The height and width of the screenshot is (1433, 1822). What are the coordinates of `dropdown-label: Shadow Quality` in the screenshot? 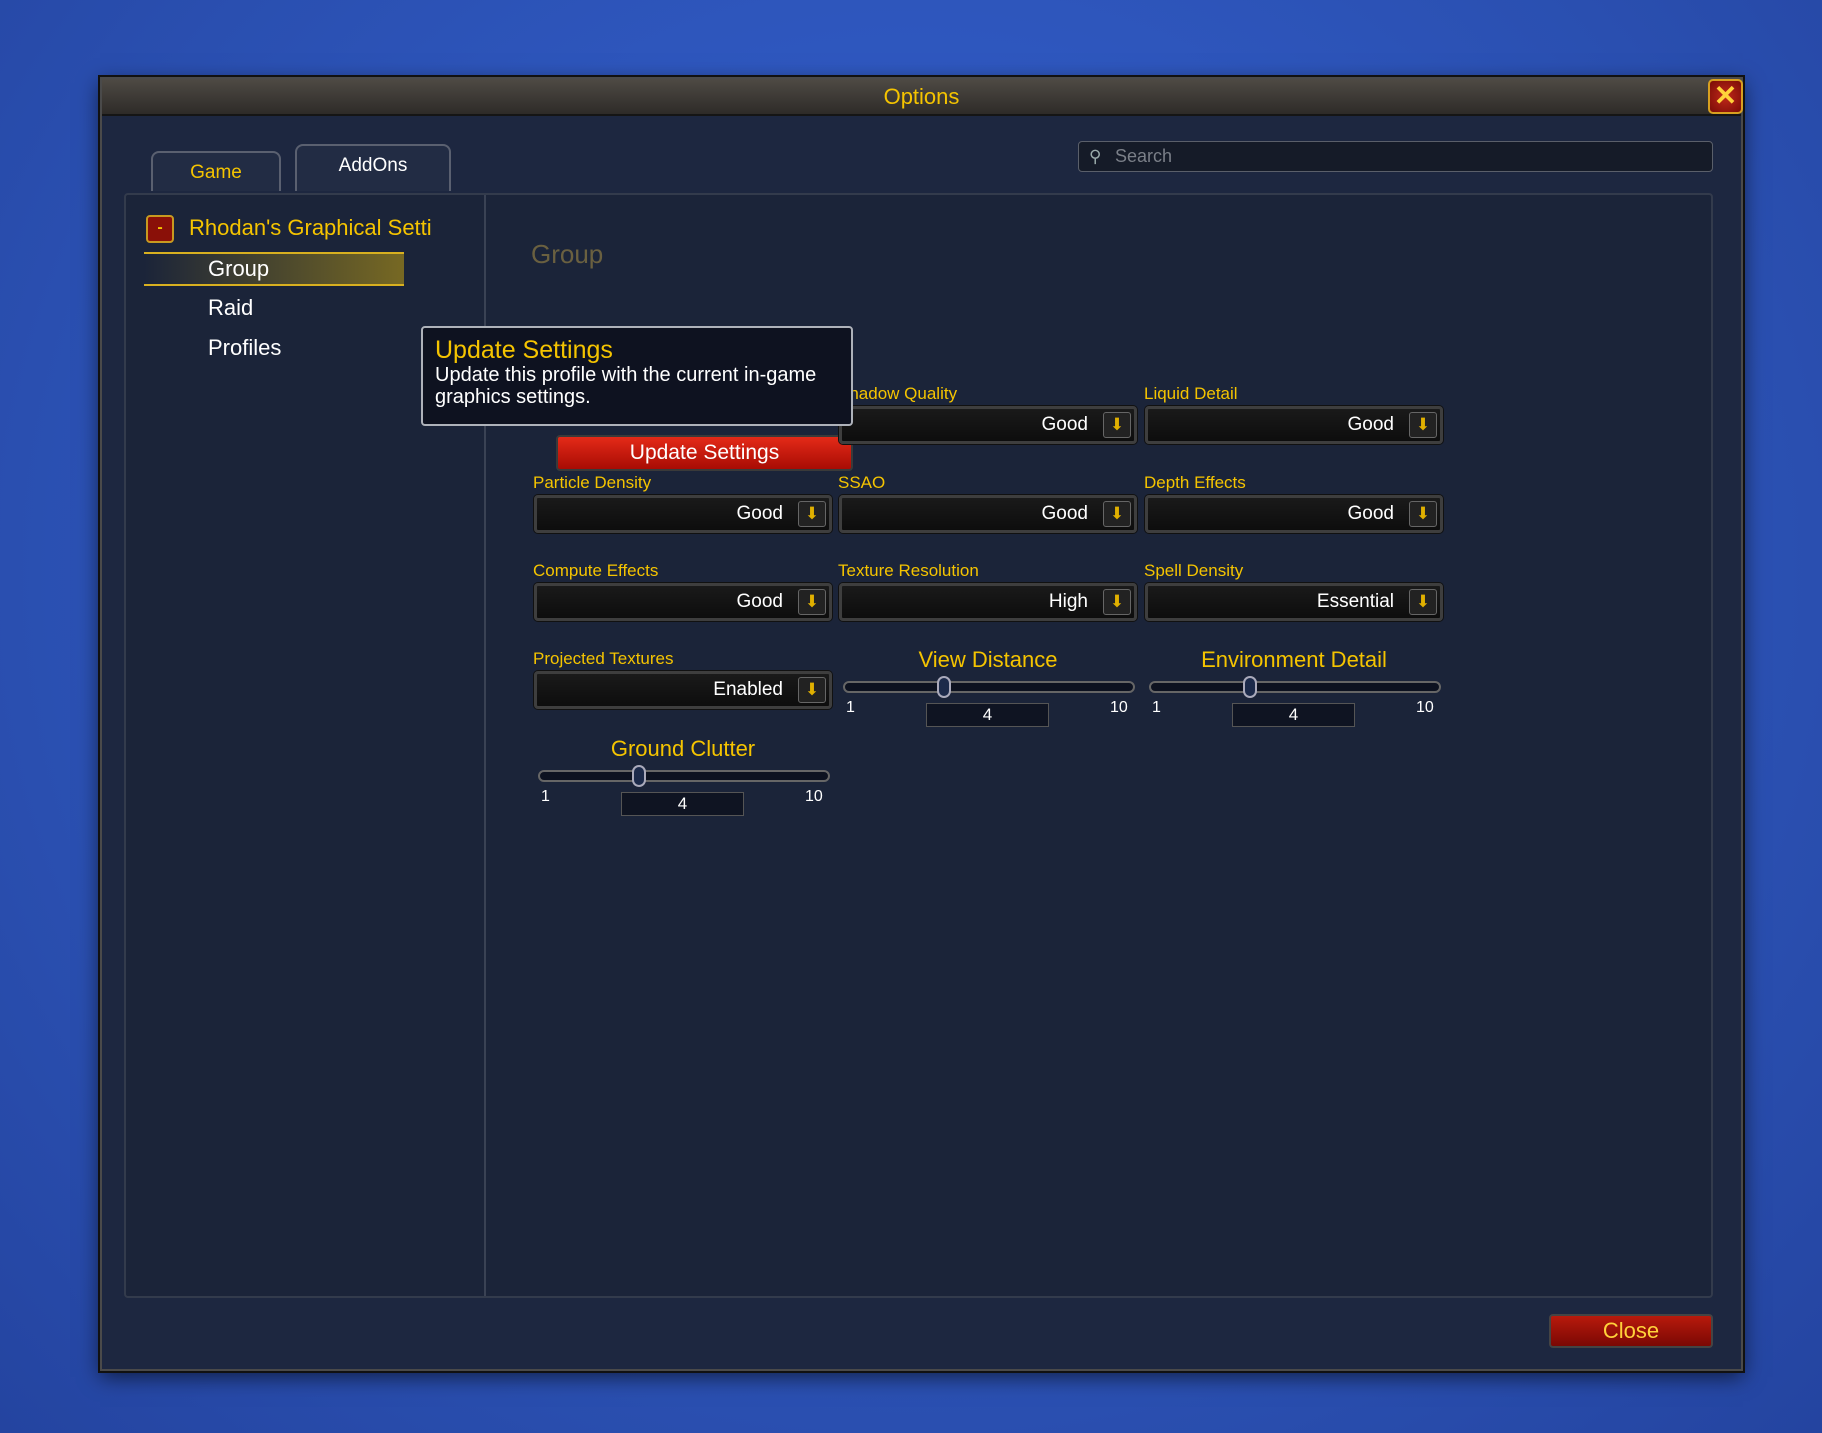 It's located at (898, 393).